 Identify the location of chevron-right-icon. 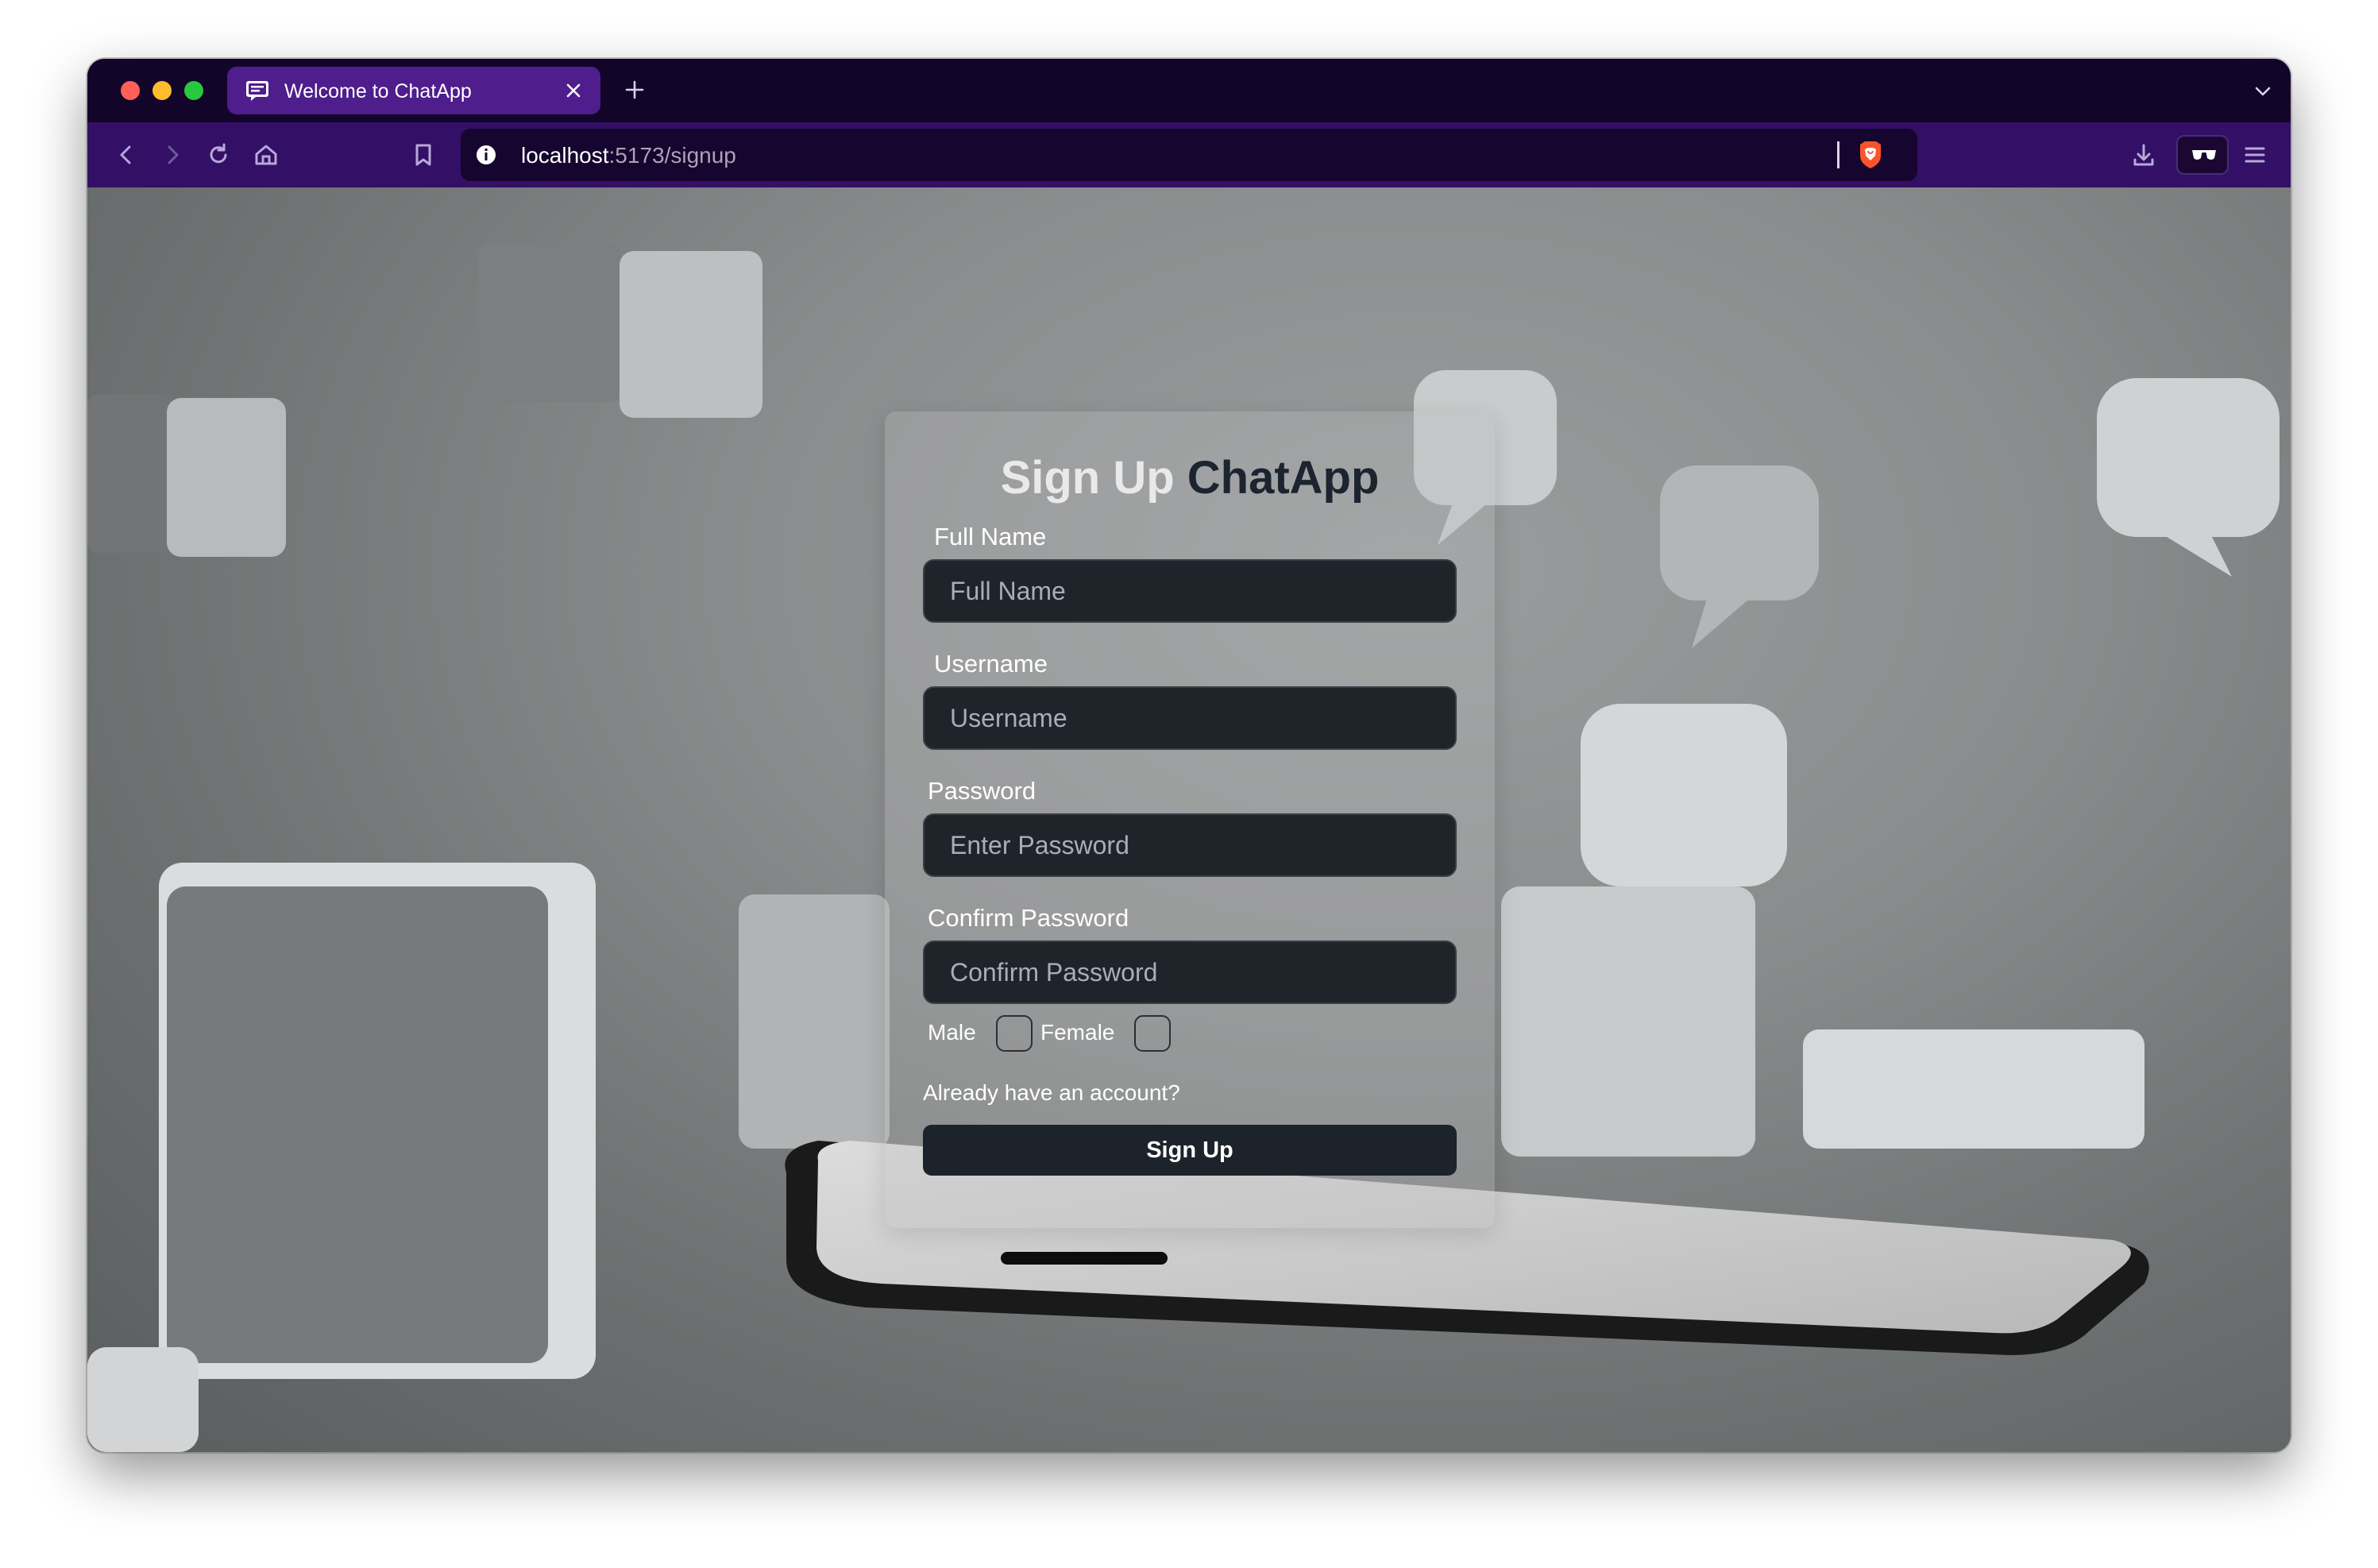
(172, 155).